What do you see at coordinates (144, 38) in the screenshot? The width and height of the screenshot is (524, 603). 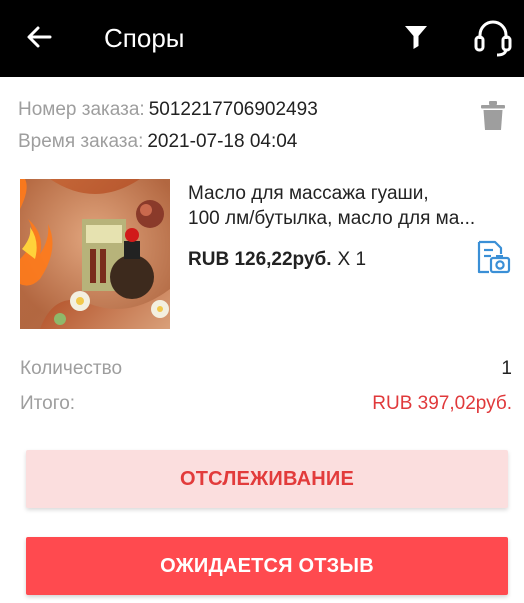 I see `page-title: Споры` at bounding box center [144, 38].